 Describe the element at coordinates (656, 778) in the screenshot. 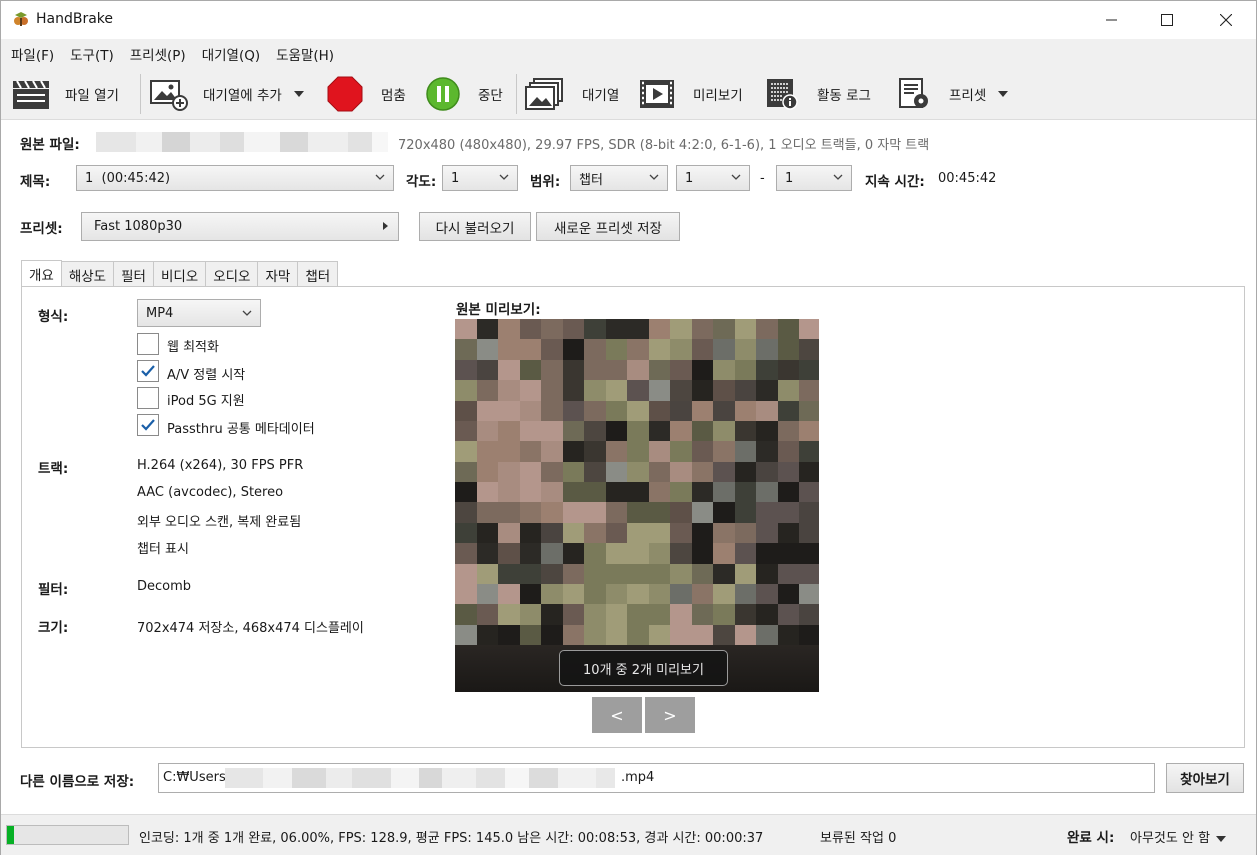

I see `destination-path-input: C:₩Users₩ .mp4` at that location.